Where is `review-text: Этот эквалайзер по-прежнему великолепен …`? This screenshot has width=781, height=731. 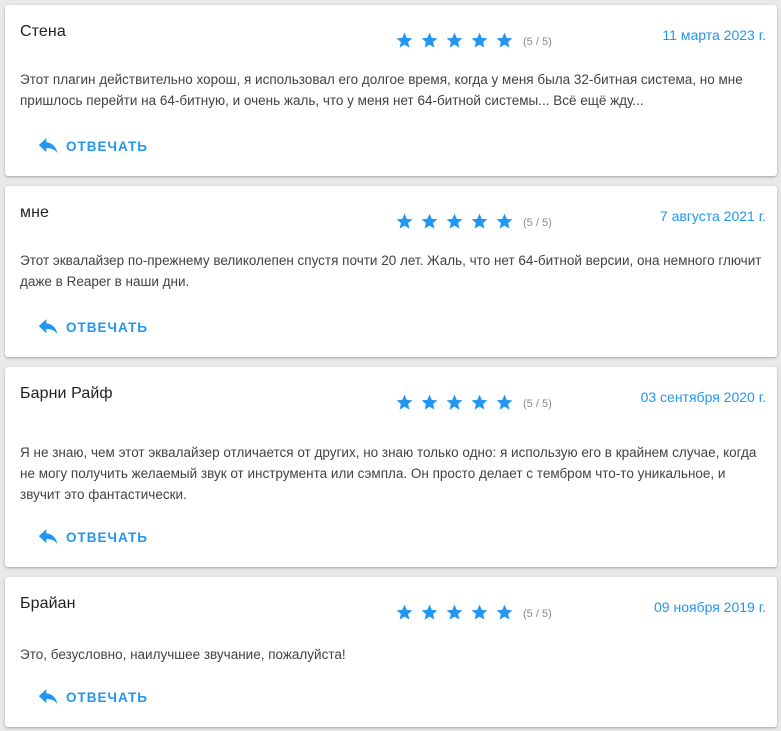
review-text: Этот эквалайзер по-прежнему великолепен … is located at coordinates (391, 271).